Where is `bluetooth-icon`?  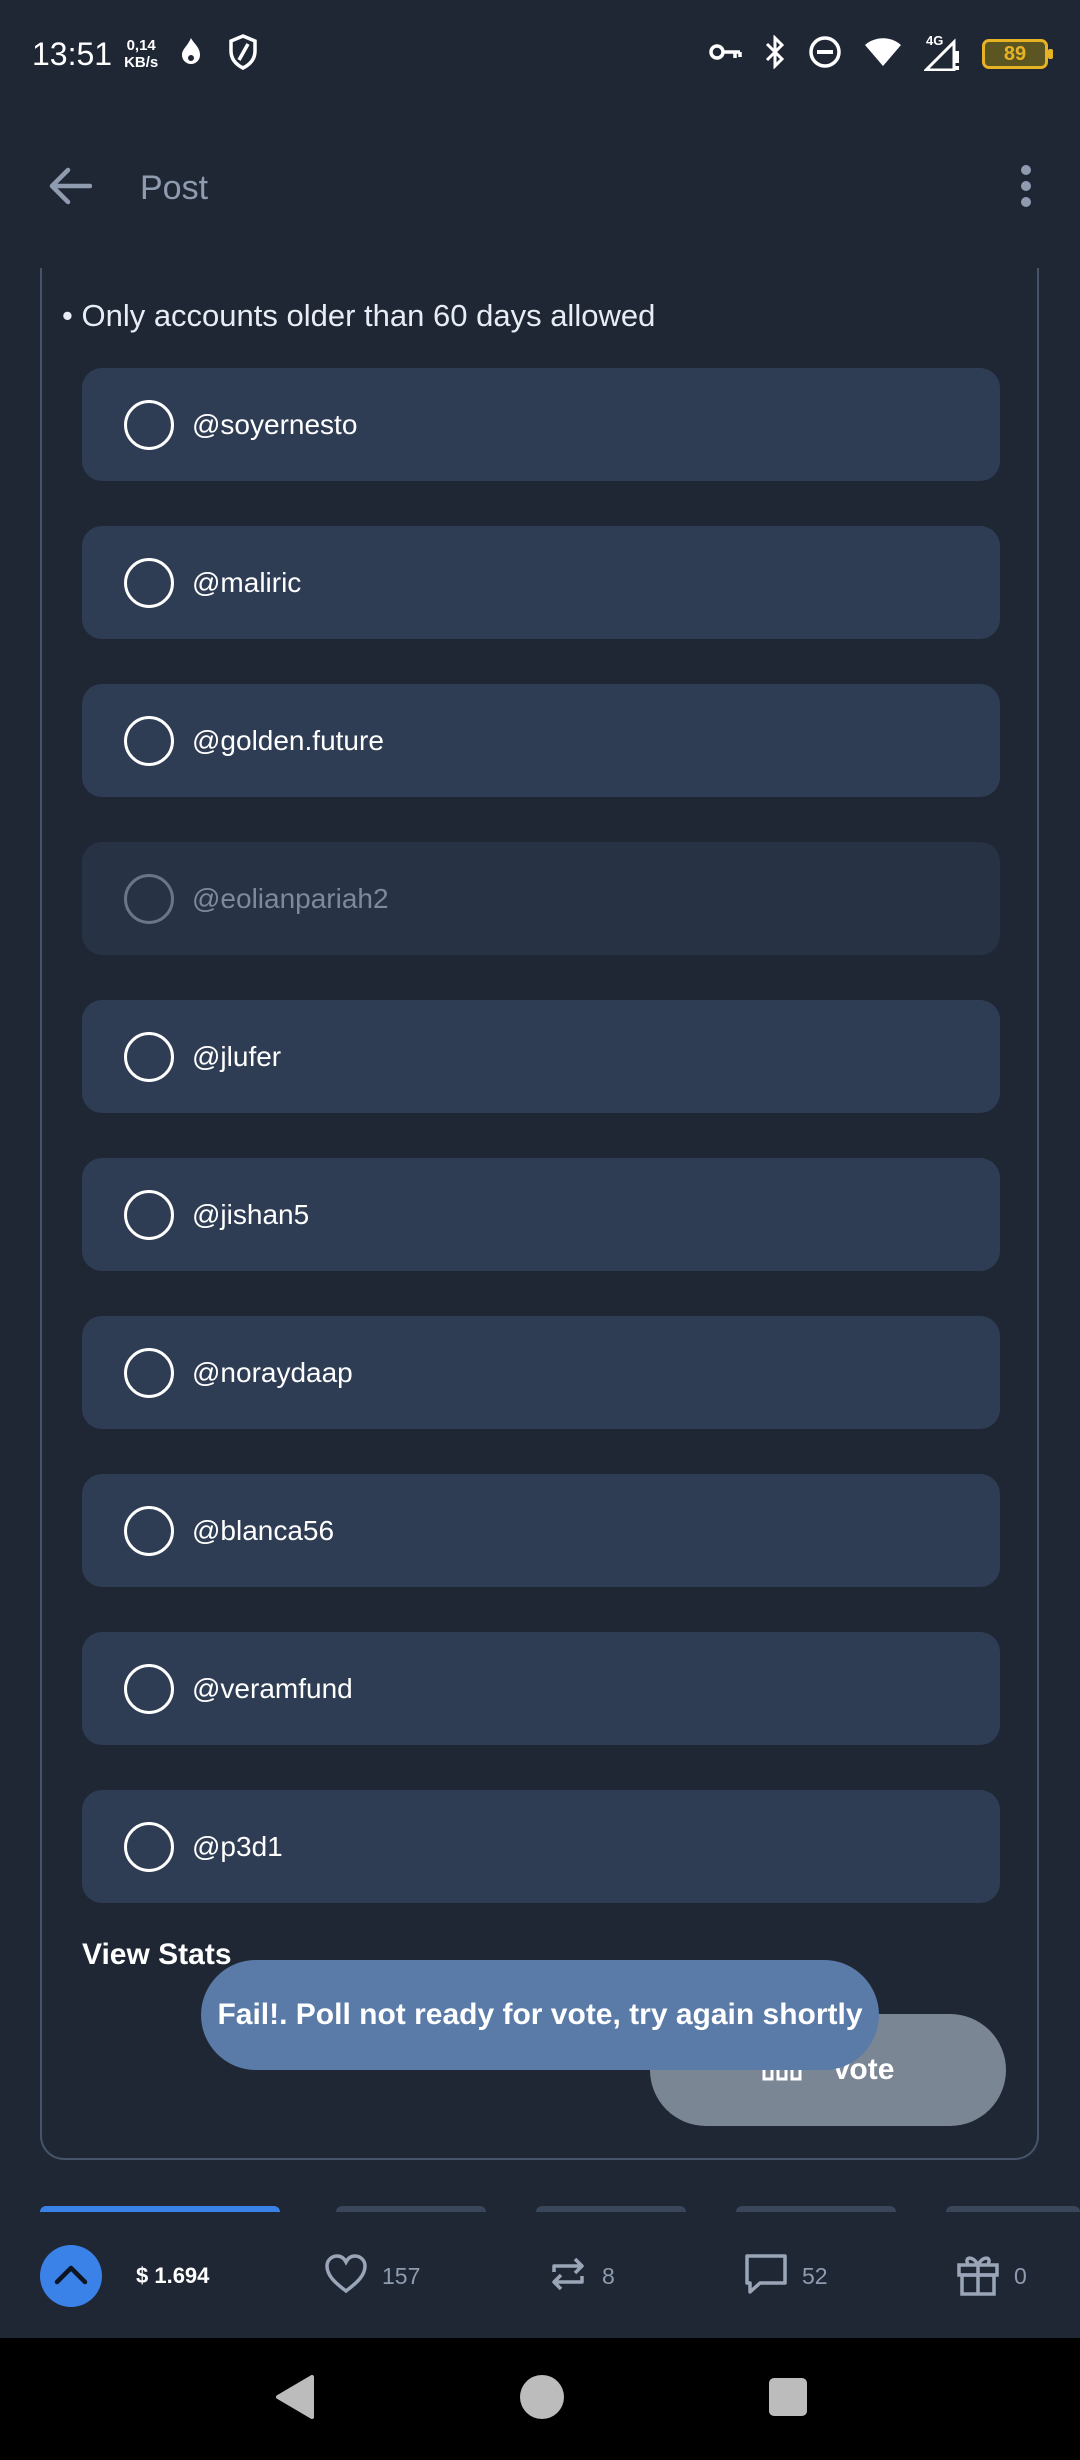
bluetooth-icon is located at coordinates (775, 53).